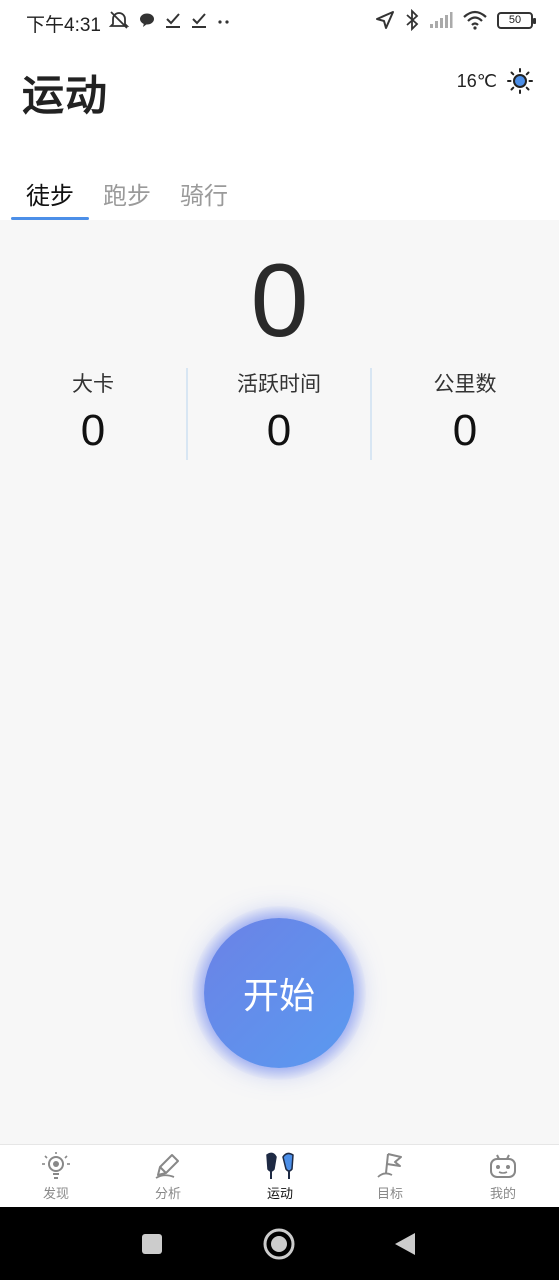 Image resolution: width=559 pixels, height=1280 pixels. I want to click on home-circle-icon, so click(279, 1243).